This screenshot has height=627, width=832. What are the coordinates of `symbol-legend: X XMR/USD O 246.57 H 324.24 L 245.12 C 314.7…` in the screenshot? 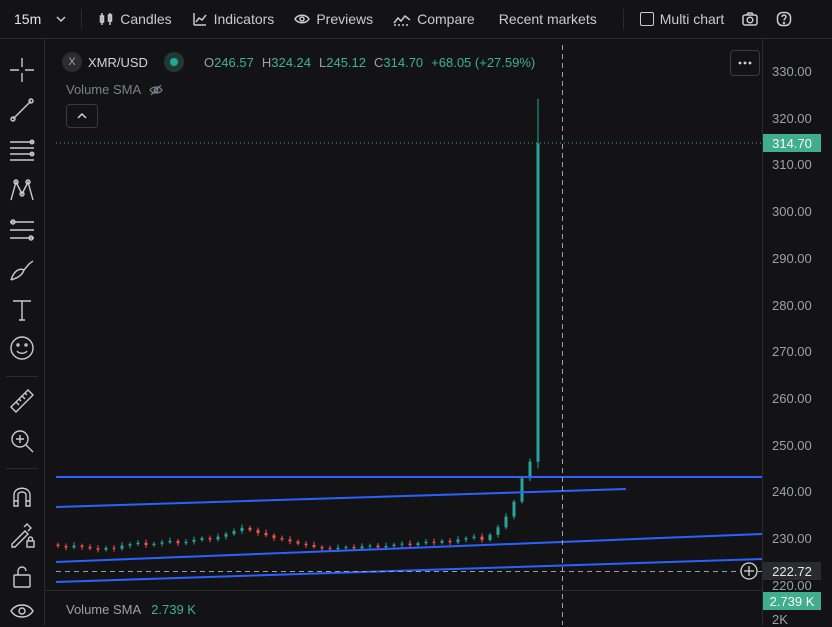 It's located at (298, 62).